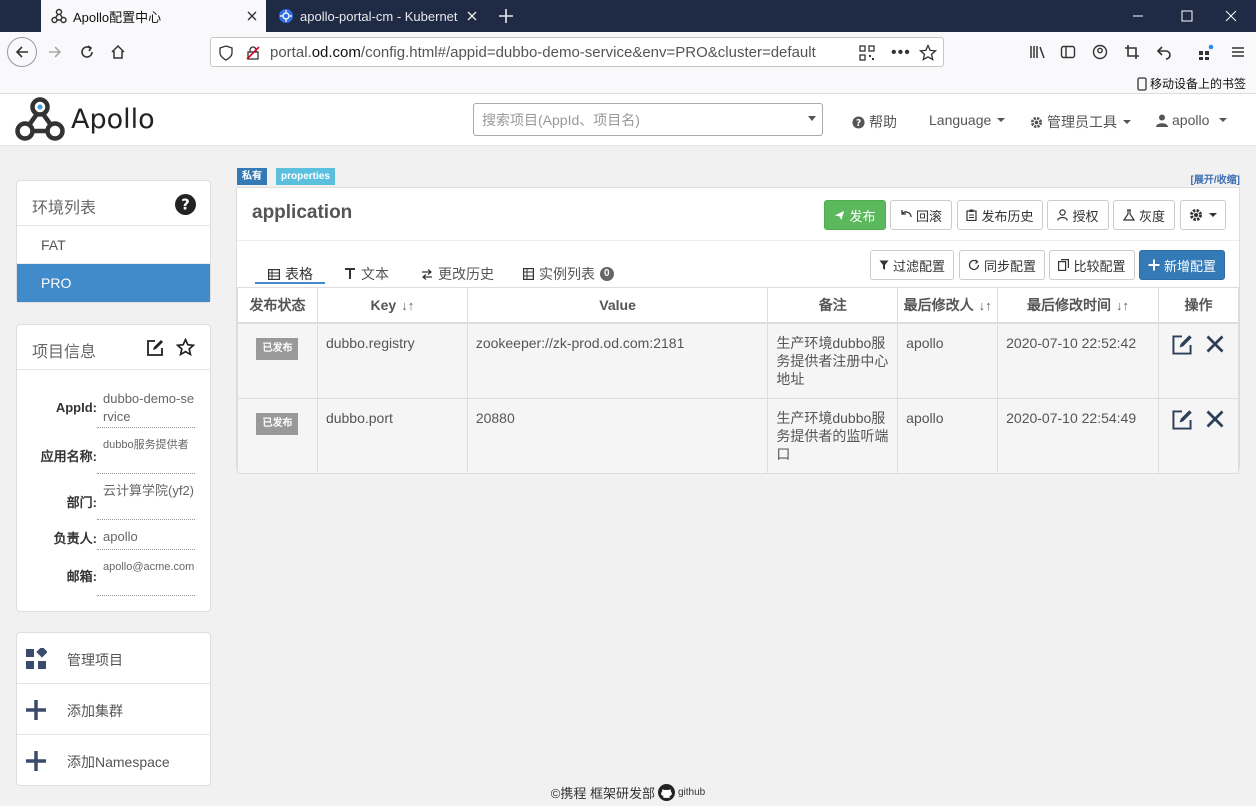 The height and width of the screenshot is (806, 1256). I want to click on add-namespace-item: 添加Namespace, so click(113, 760).